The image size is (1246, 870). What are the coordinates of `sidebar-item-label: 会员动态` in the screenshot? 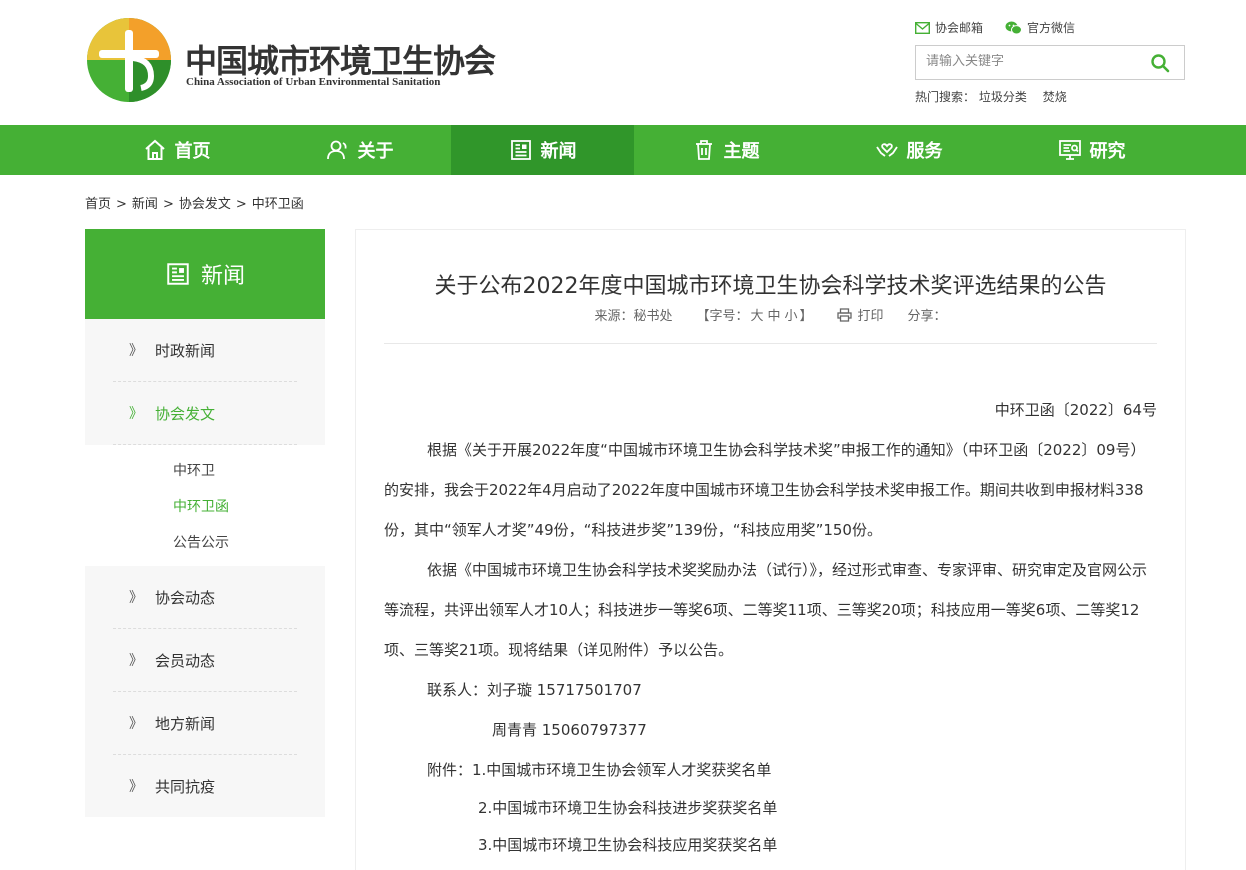 It's located at (185, 660).